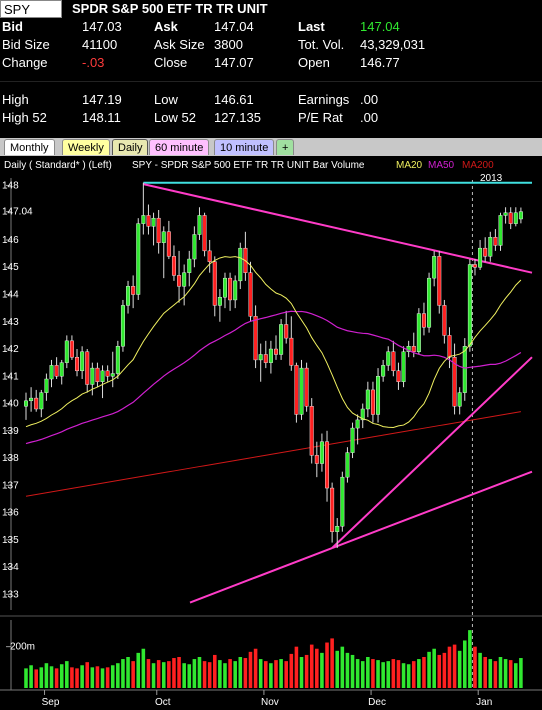 The image size is (542, 710). What do you see at coordinates (271, 81) in the screenshot?
I see `quote-divider` at bounding box center [271, 81].